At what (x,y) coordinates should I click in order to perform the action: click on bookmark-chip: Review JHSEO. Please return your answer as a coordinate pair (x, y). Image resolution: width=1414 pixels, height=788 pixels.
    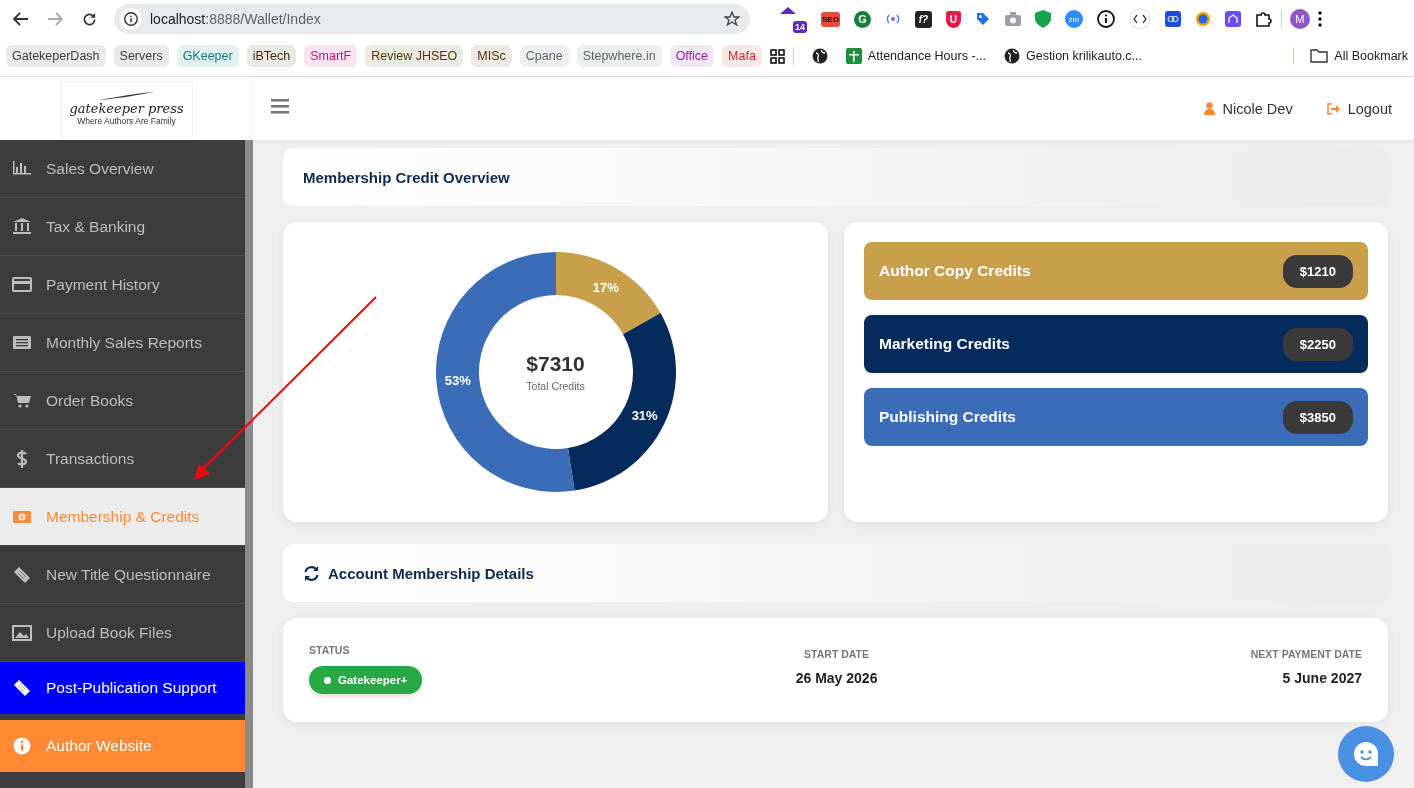
    Looking at the image, I should click on (414, 56).